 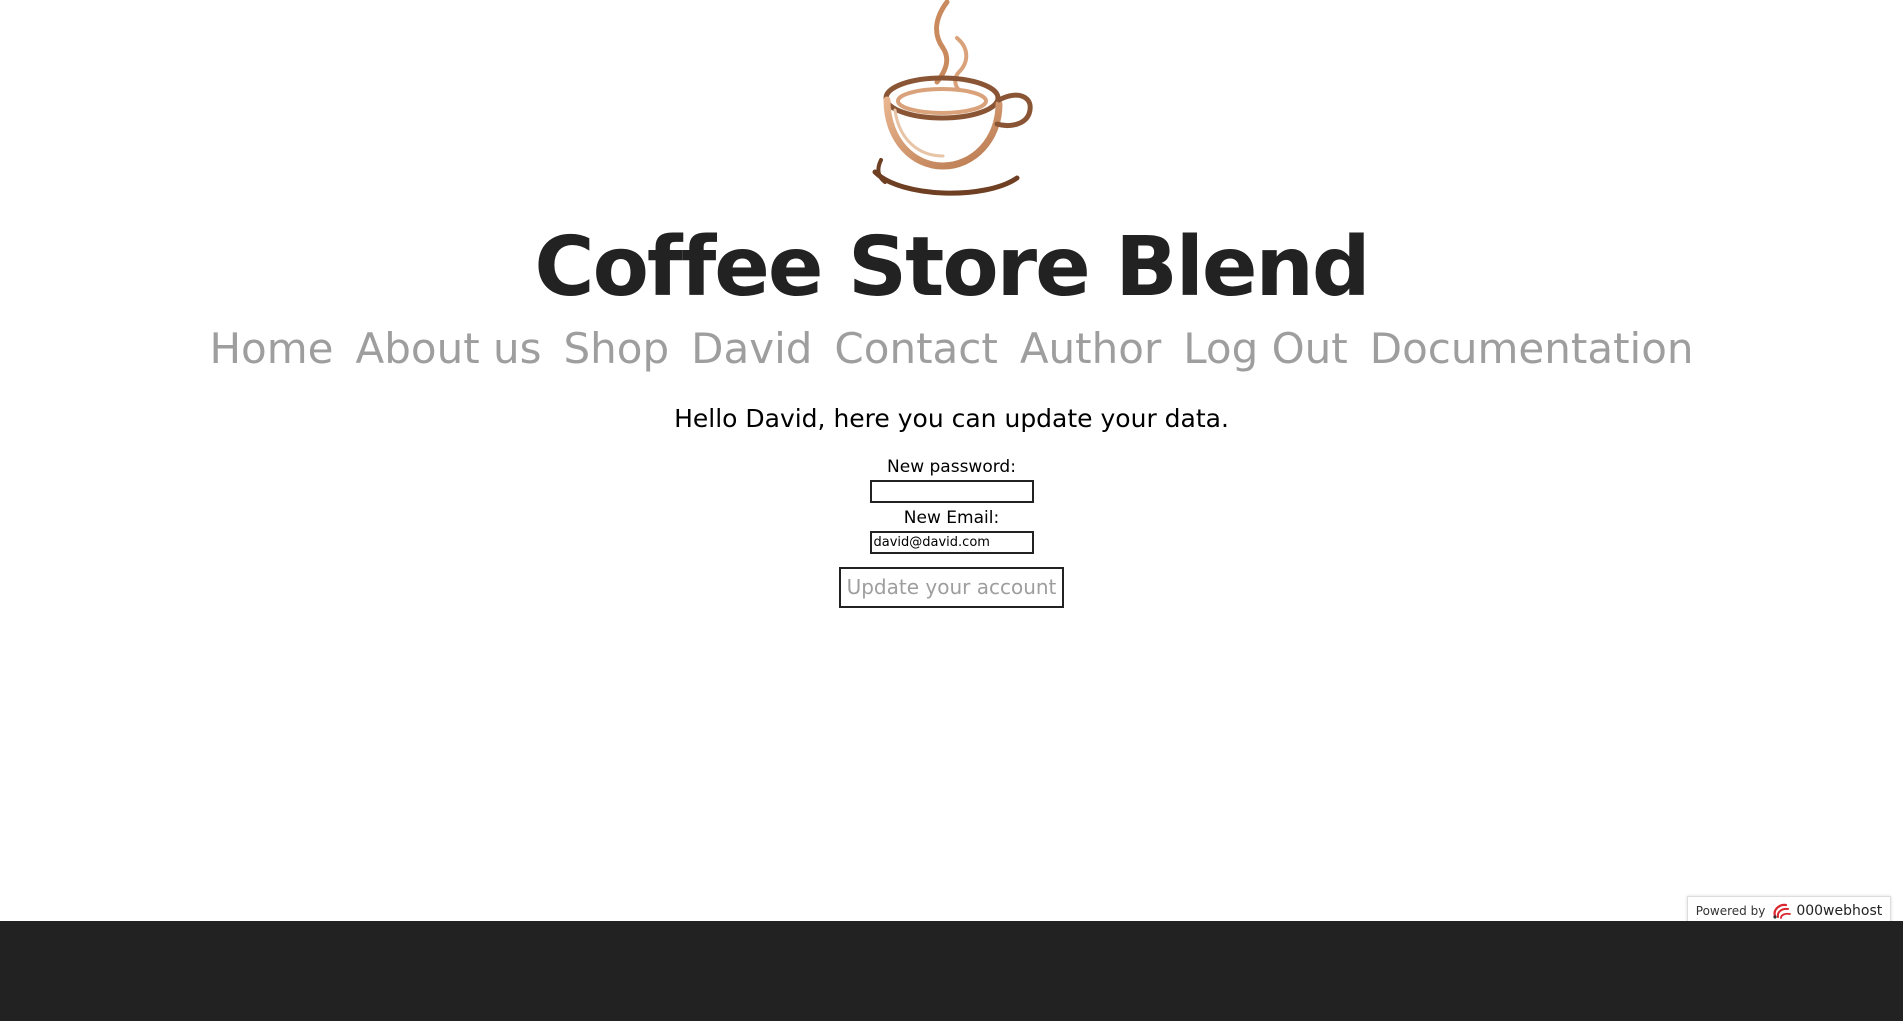 What do you see at coordinates (952, 267) in the screenshot?
I see `site-title: Coffee Store Blend` at bounding box center [952, 267].